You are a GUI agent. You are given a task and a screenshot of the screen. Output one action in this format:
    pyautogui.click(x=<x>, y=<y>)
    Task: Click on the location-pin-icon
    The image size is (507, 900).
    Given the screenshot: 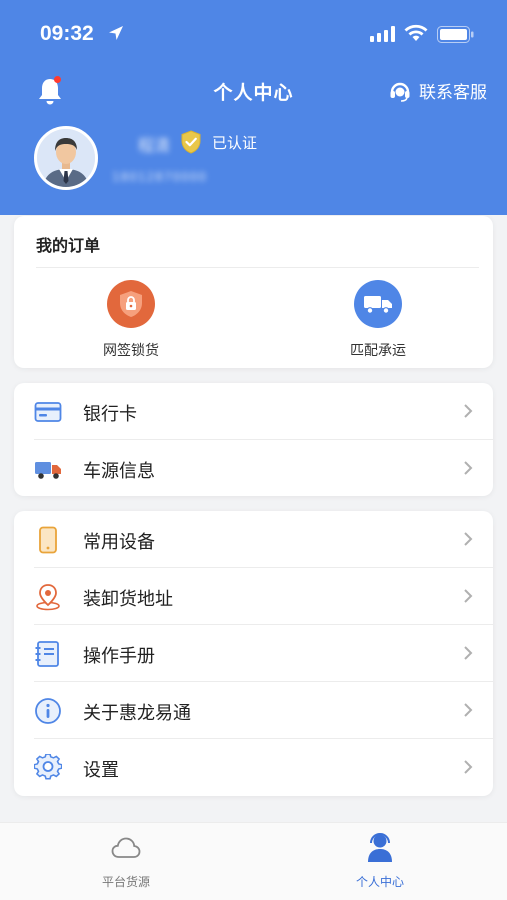 What is the action you would take?
    pyautogui.click(x=48, y=597)
    